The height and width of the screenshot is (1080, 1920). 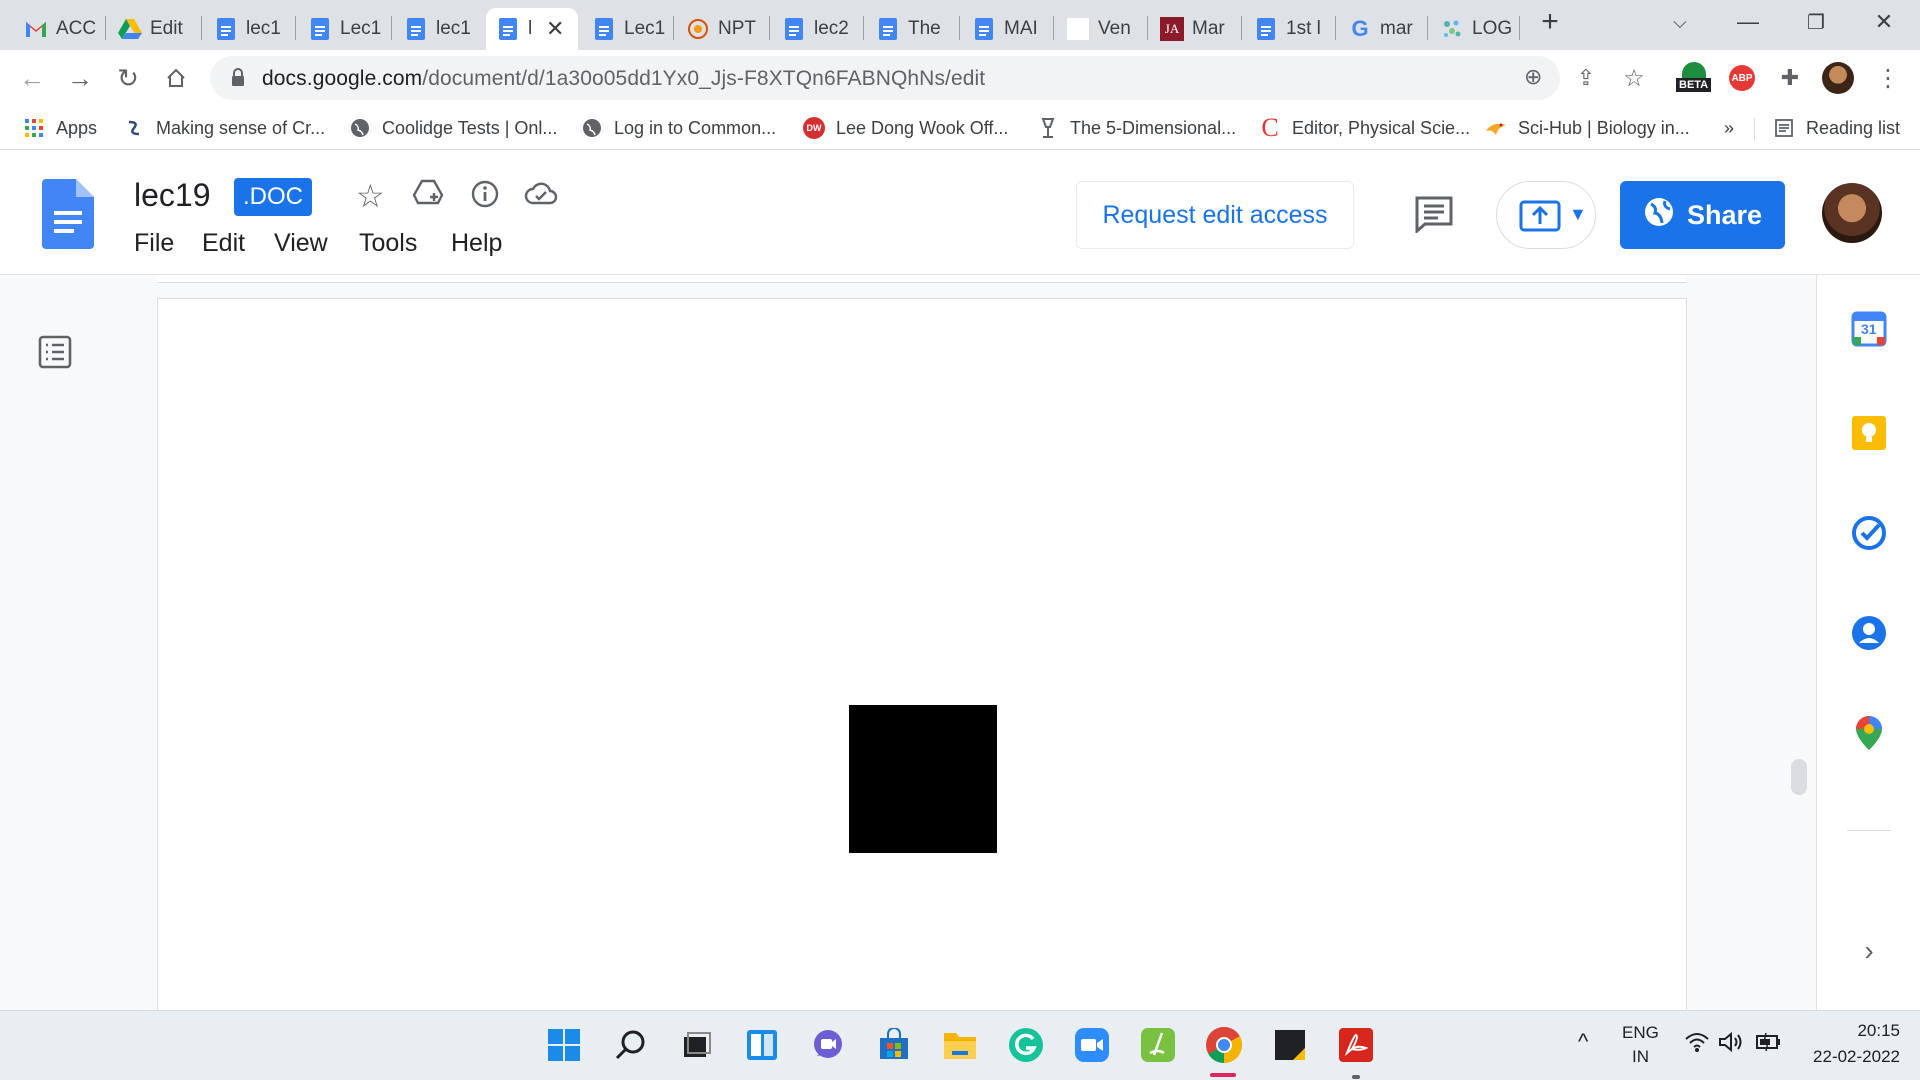 What do you see at coordinates (60, 29) in the screenshot?
I see `browser-tab: ACC` at bounding box center [60, 29].